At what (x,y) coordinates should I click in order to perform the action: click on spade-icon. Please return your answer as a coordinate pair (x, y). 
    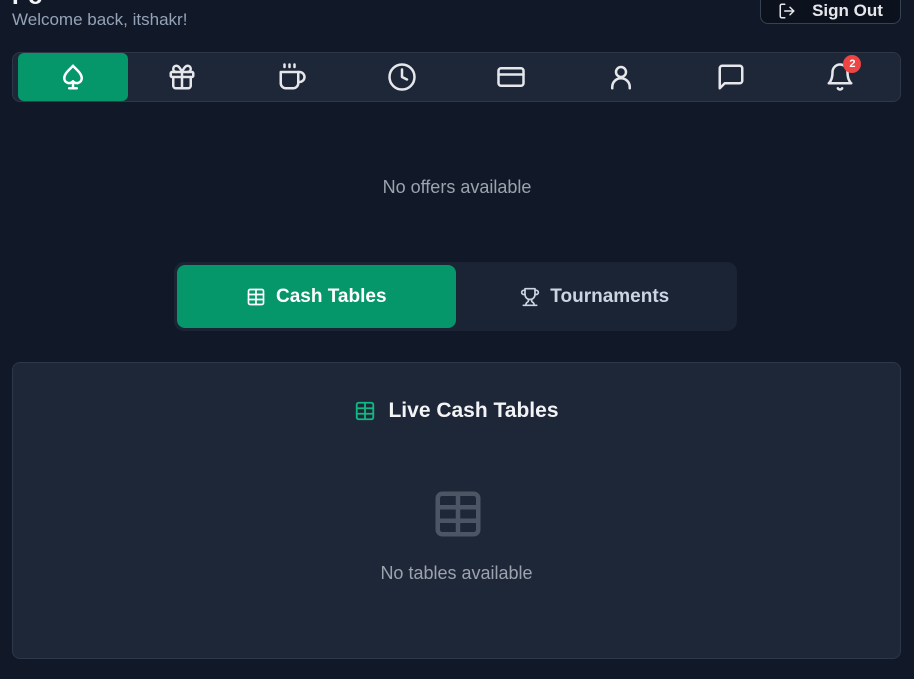
    Looking at the image, I should click on (72, 77).